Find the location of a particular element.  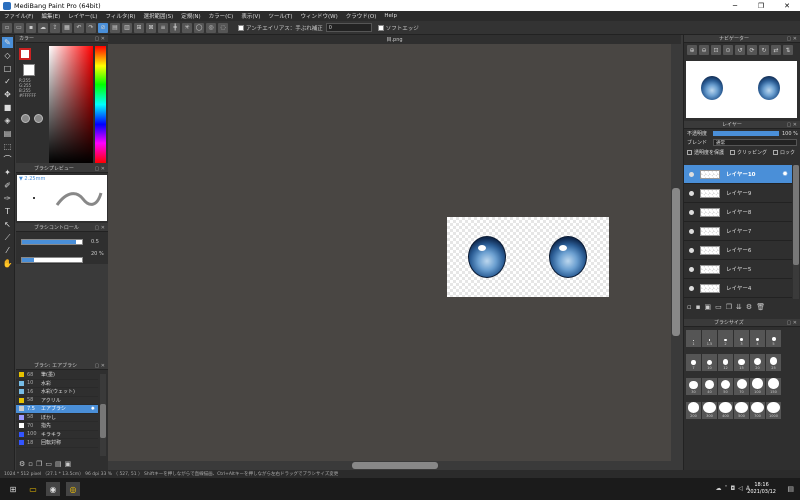

brush-size-cell: 100 is located at coordinates (757, 386).